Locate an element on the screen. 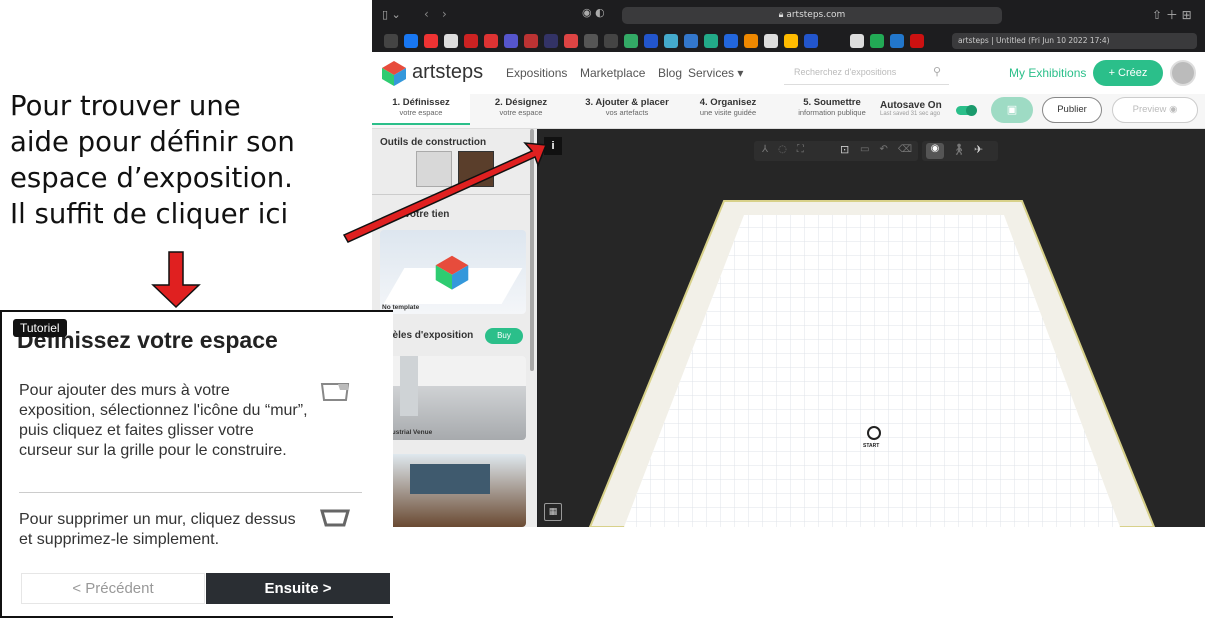 This screenshot has width=1205, height=618. arrow-diagonal-icon is located at coordinates (445, 192).